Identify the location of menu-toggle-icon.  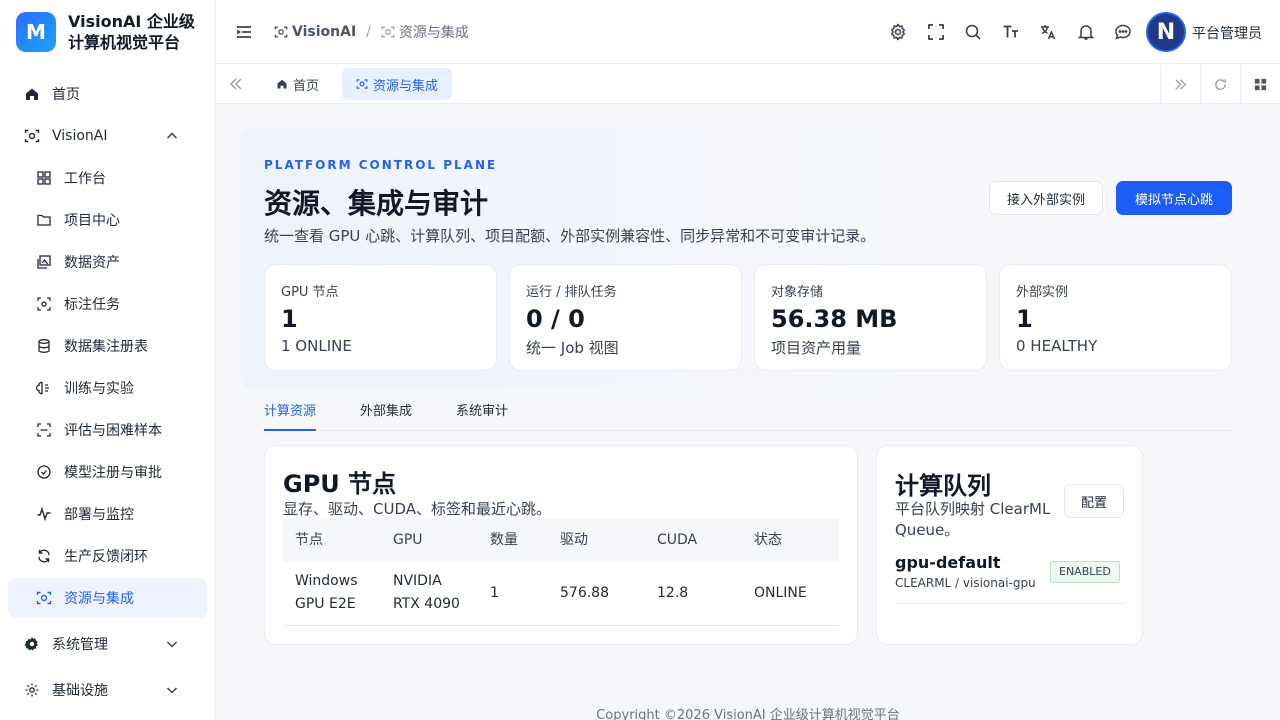
(244, 32).